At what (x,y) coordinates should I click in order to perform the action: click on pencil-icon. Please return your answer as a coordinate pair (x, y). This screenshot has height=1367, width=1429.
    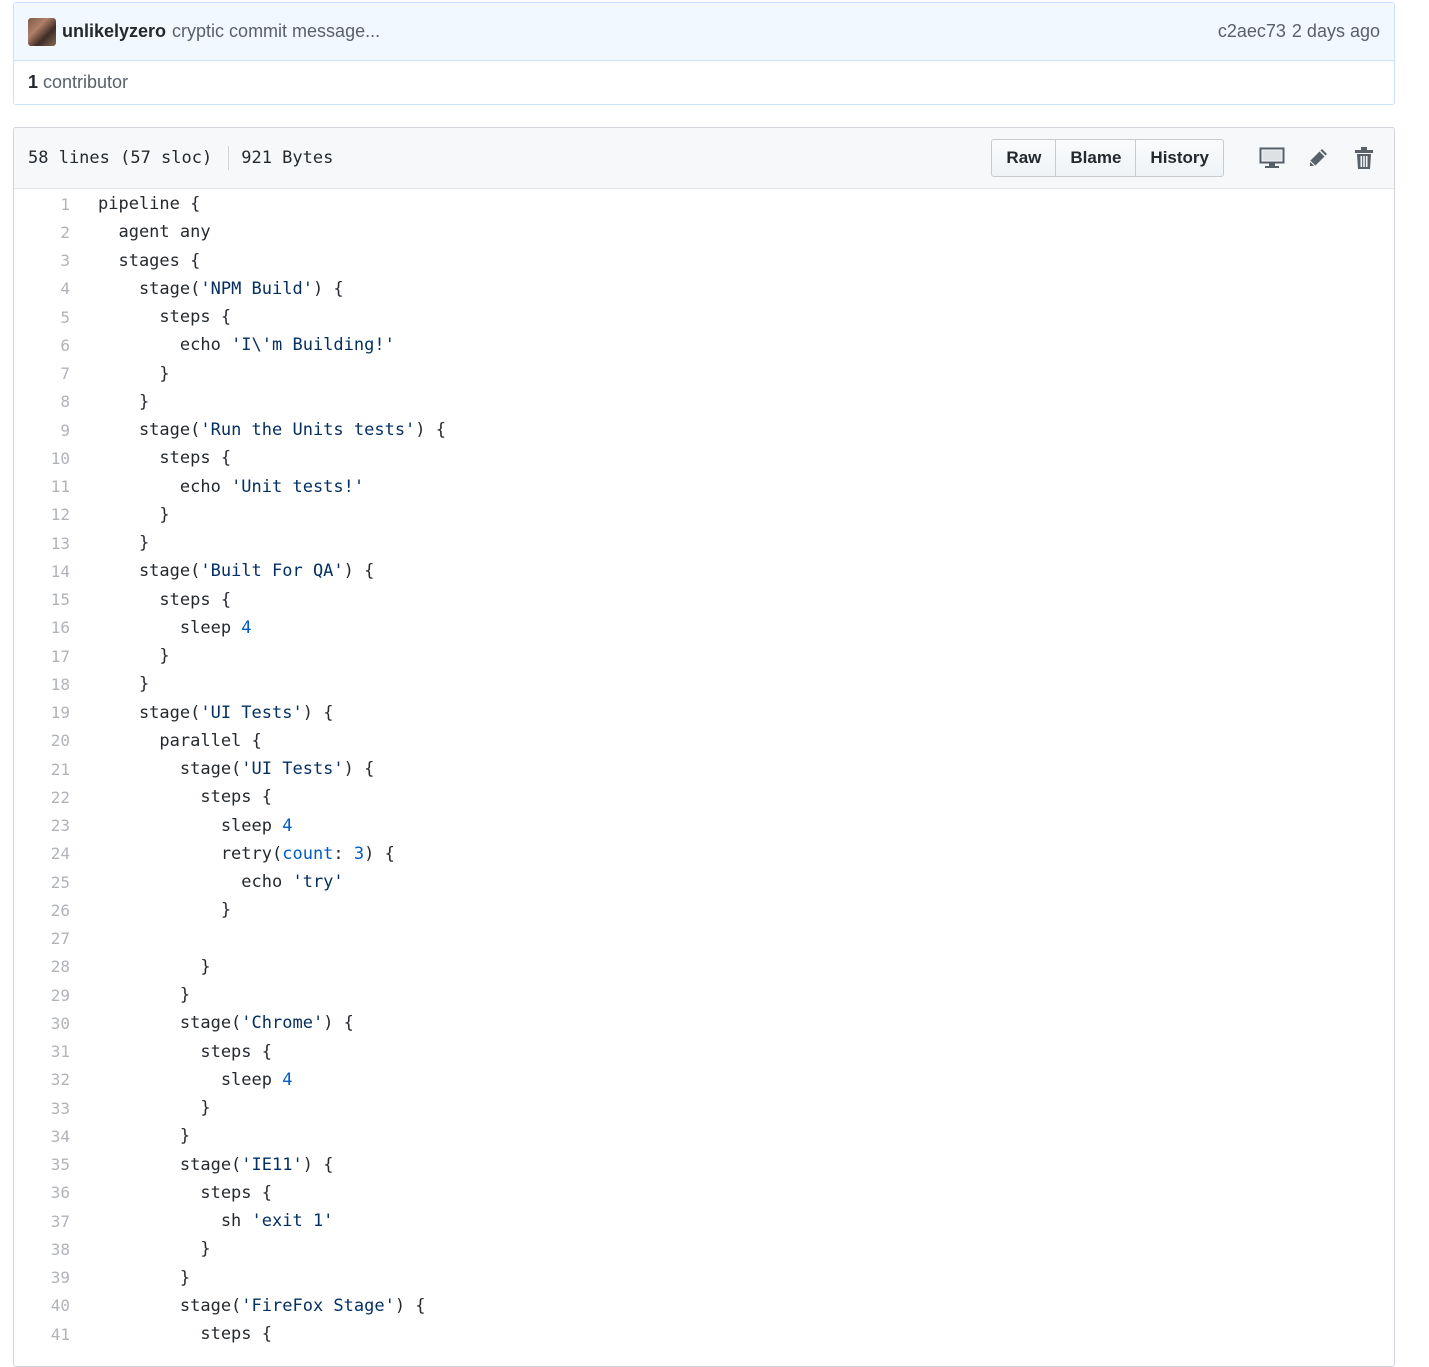
    Looking at the image, I should click on (1318, 158).